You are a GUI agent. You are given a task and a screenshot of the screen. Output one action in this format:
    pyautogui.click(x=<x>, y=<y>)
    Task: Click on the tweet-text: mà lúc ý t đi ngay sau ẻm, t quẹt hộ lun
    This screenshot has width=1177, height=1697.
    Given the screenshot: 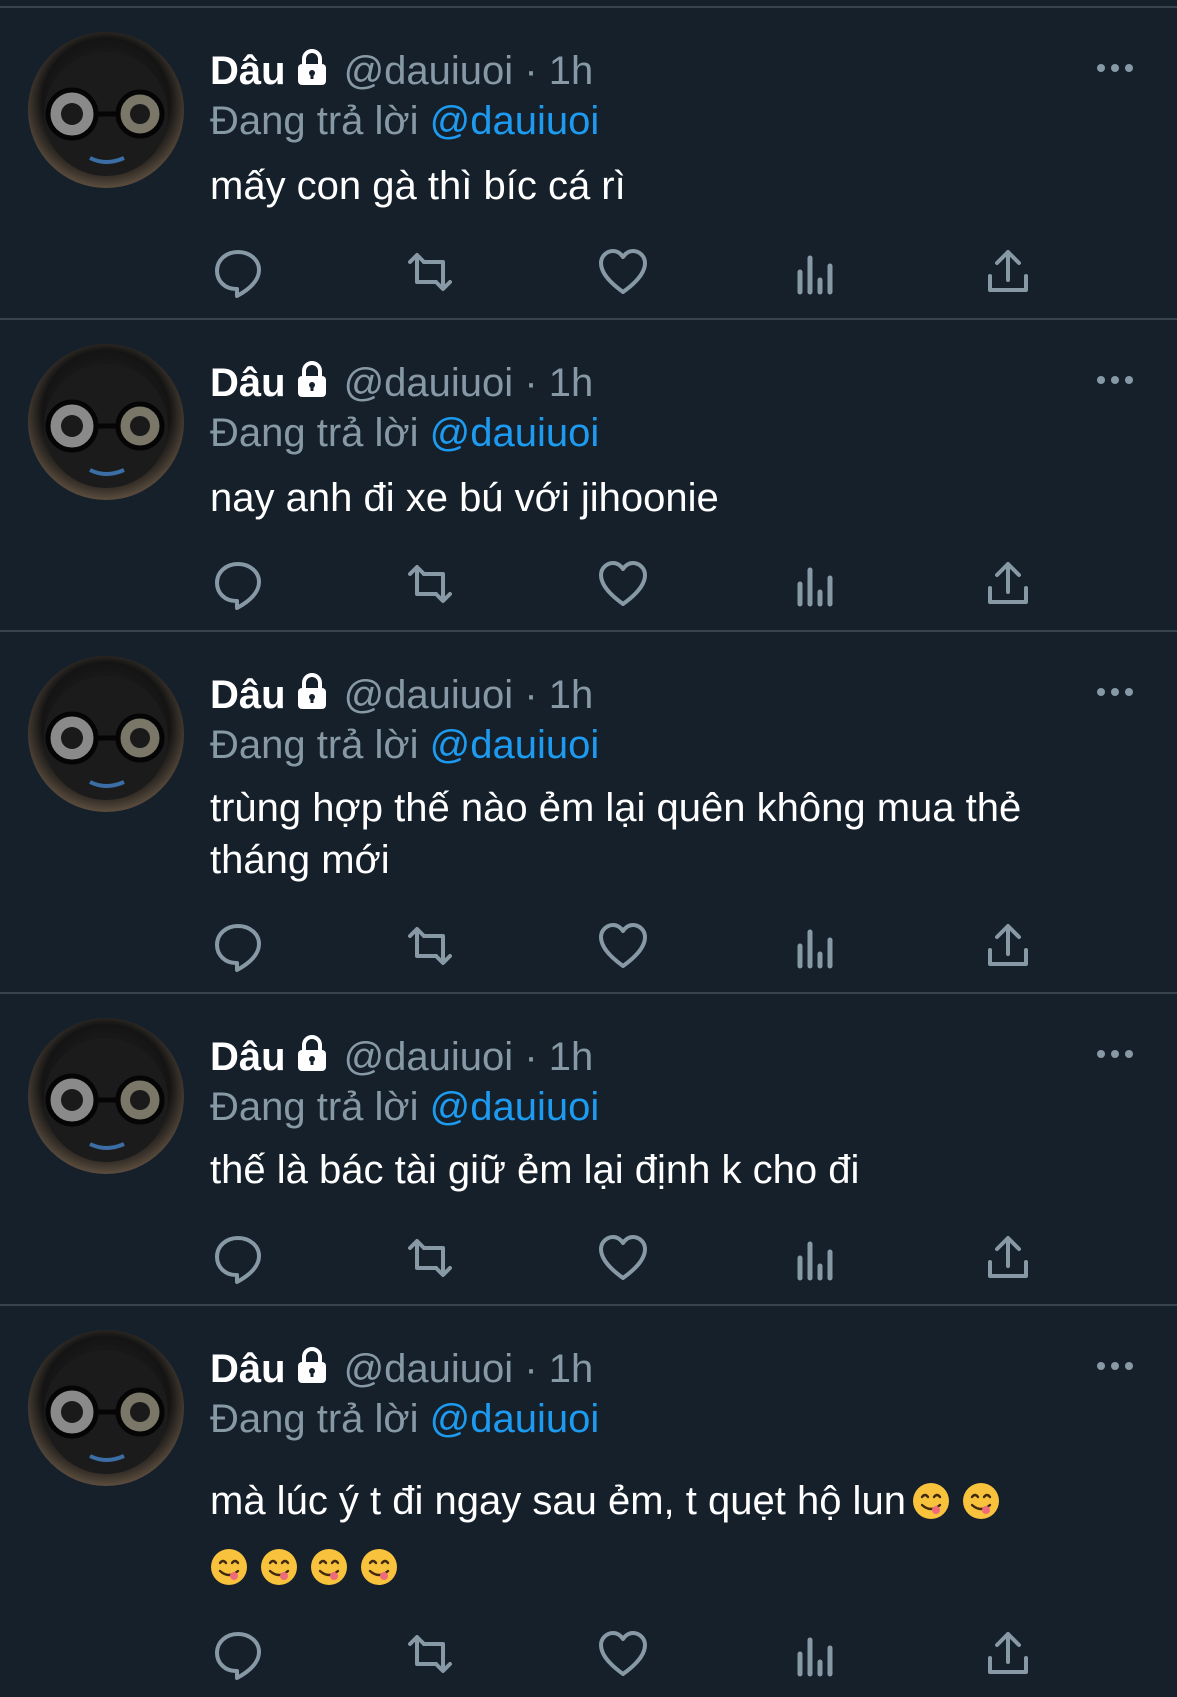 What is the action you would take?
    pyautogui.click(x=558, y=1501)
    